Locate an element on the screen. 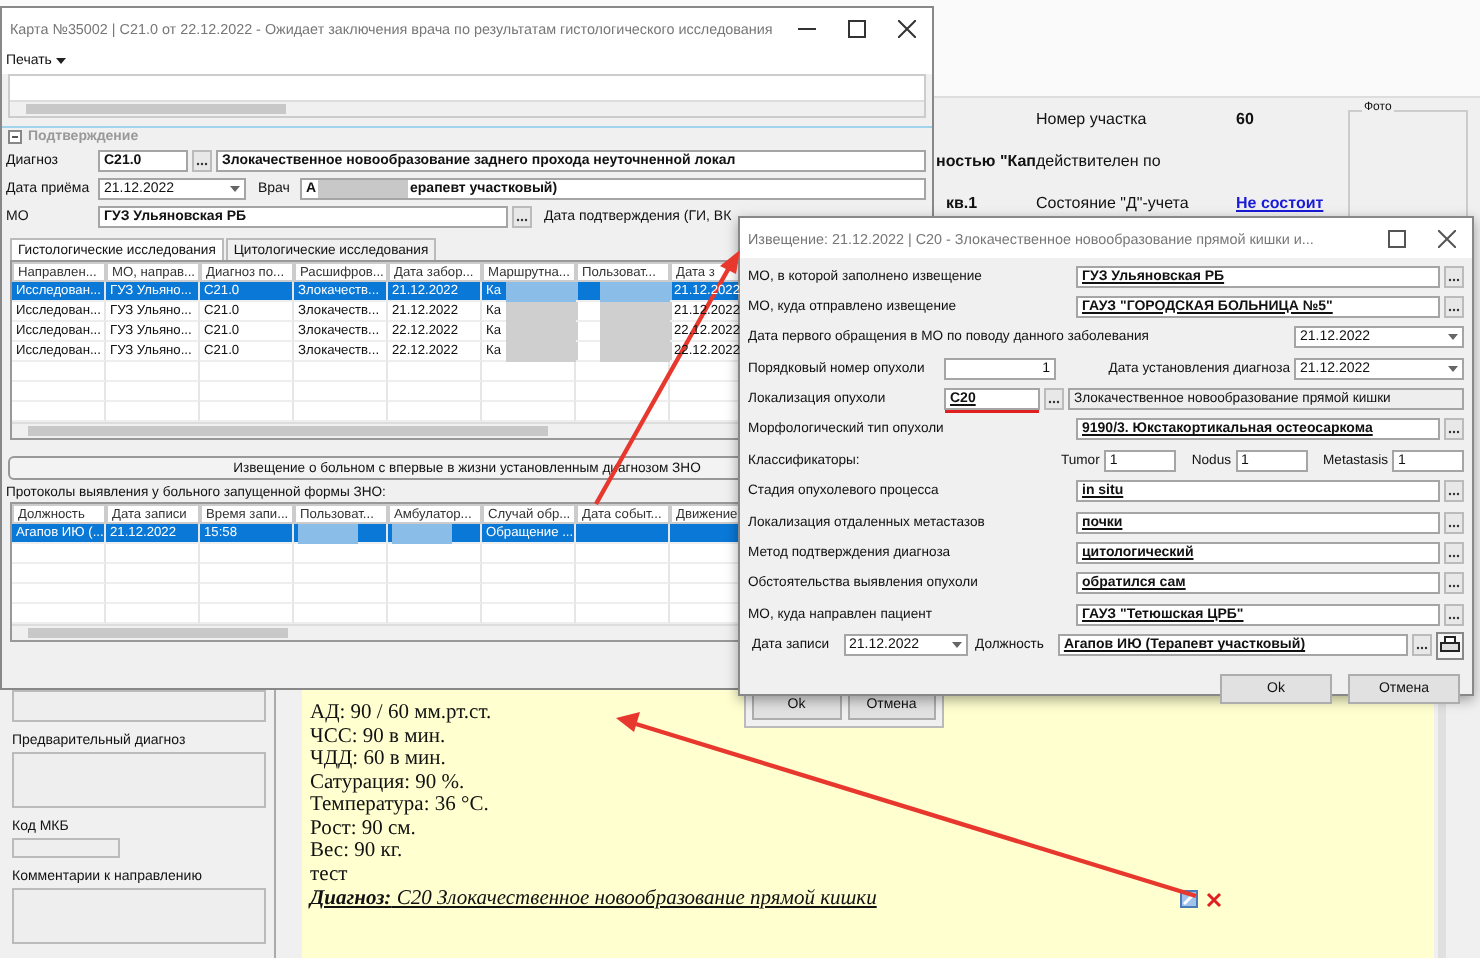 This screenshot has width=1480, height=958. collapse-icon is located at coordinates (15, 137).